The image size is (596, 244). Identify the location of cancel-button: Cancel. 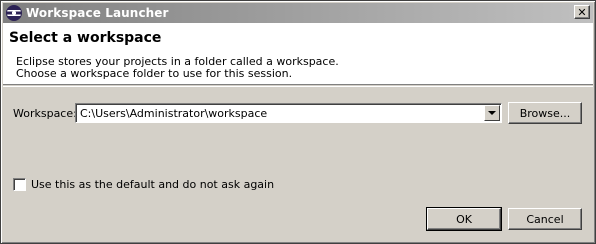
(545, 219).